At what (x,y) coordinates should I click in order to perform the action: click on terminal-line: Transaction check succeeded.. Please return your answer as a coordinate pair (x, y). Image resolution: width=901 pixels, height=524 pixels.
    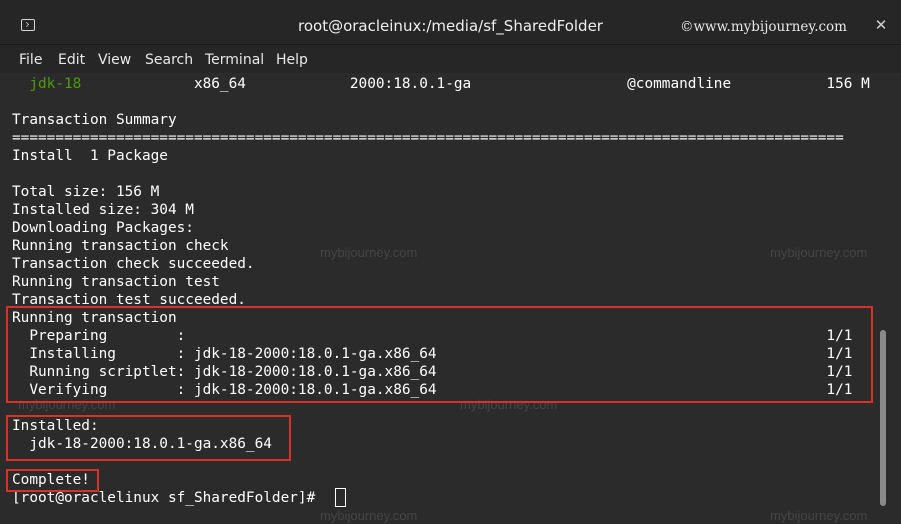
    Looking at the image, I should click on (133, 264).